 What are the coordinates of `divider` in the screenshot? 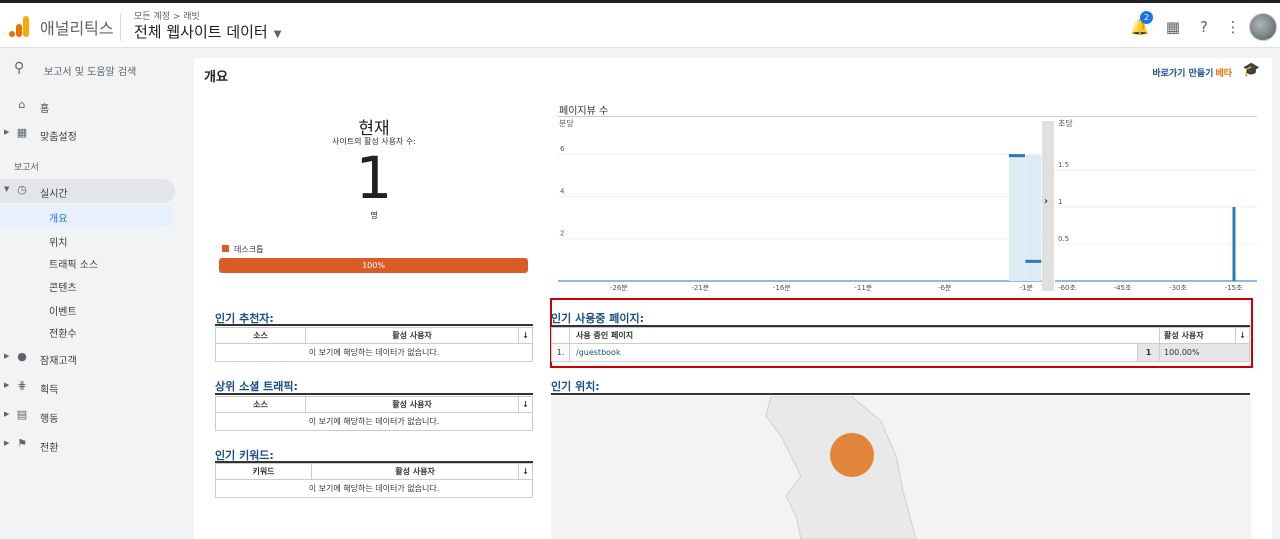 It's located at (120, 27).